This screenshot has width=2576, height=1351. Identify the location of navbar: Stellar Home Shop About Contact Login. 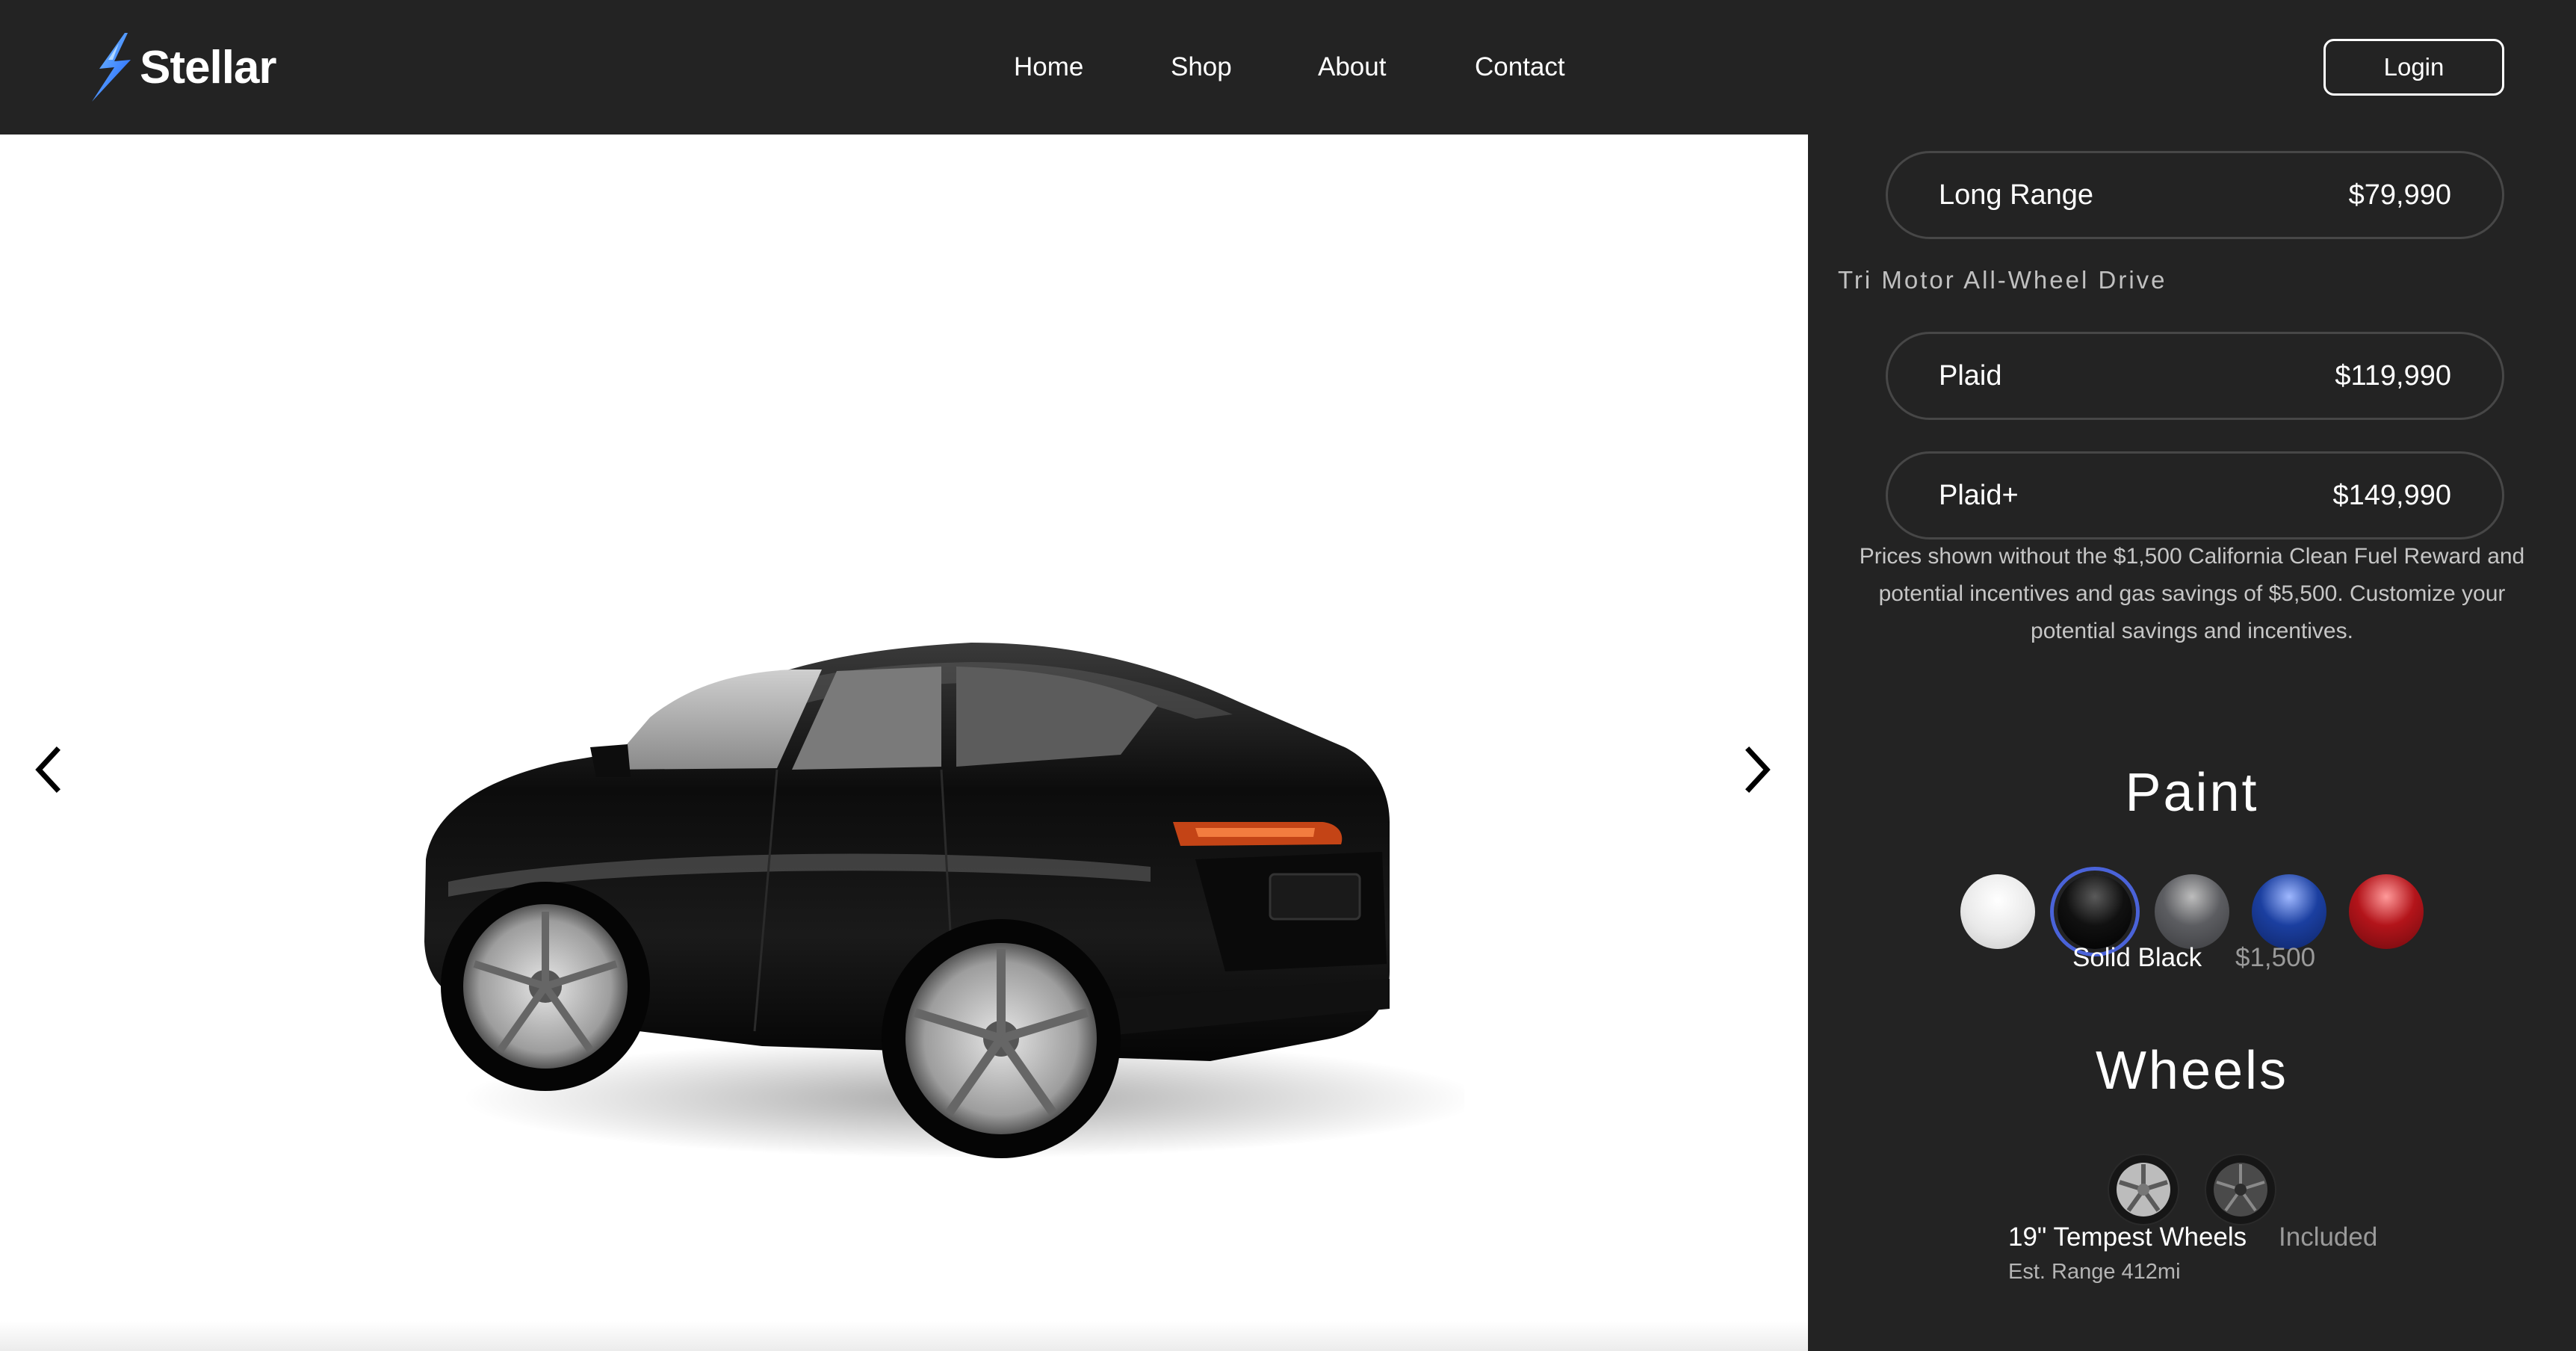
(1288, 67).